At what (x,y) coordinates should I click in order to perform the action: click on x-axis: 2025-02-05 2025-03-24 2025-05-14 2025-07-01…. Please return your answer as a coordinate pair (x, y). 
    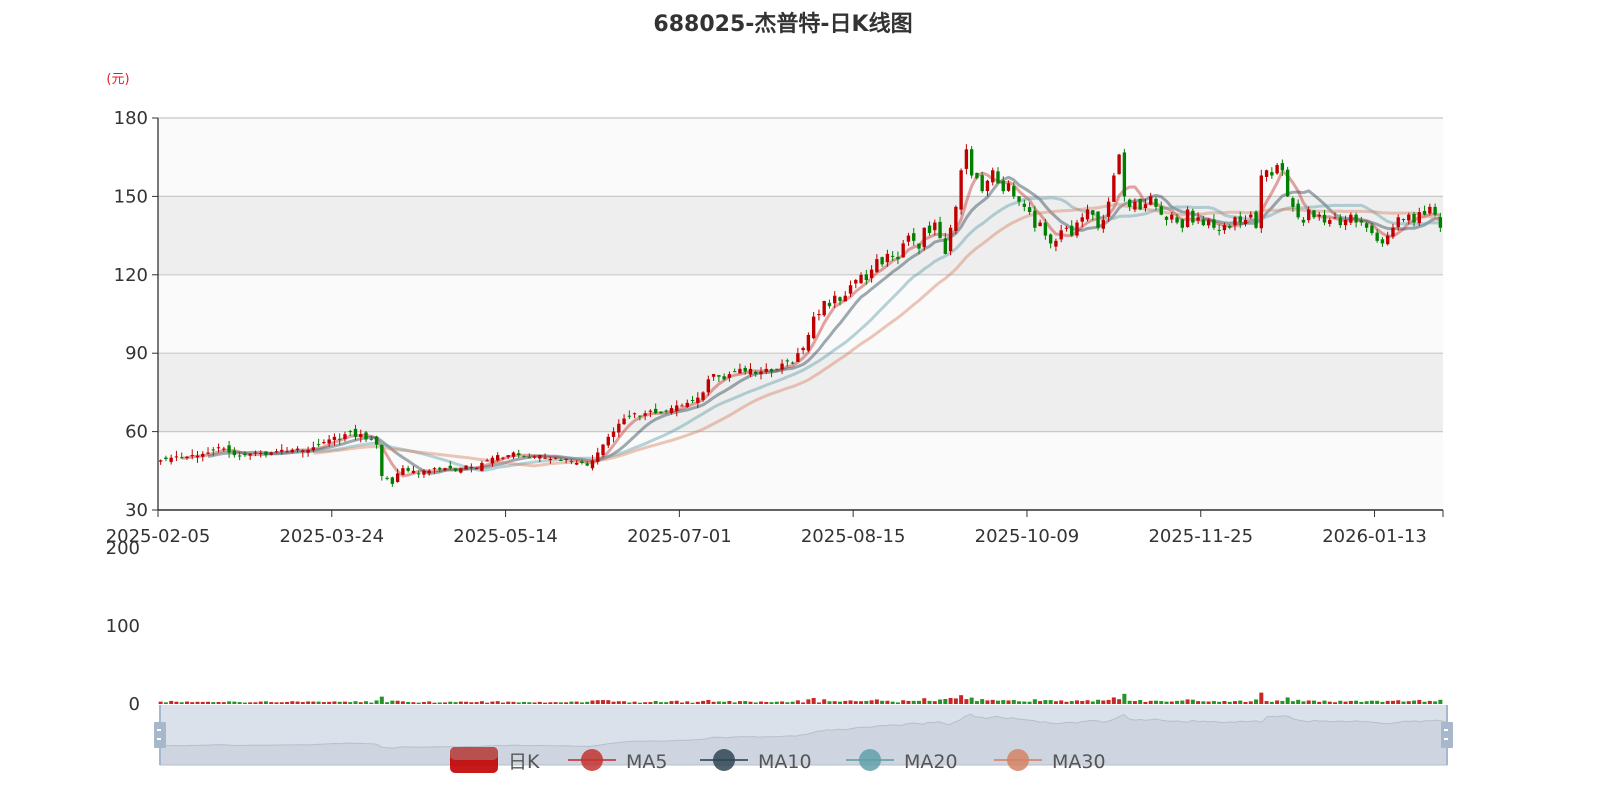
    Looking at the image, I should click on (775, 528).